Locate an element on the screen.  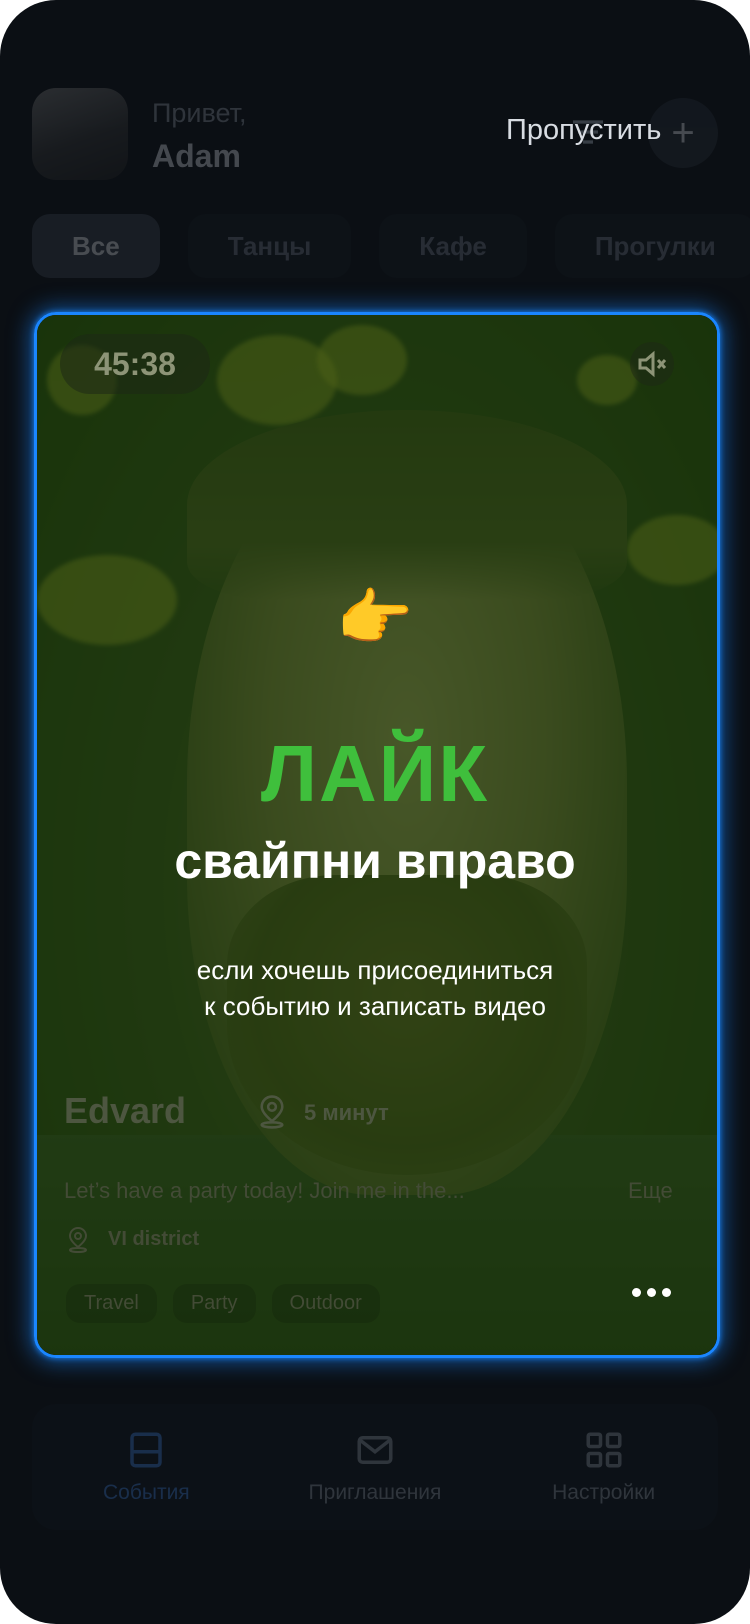
avatar is located at coordinates (80, 134).